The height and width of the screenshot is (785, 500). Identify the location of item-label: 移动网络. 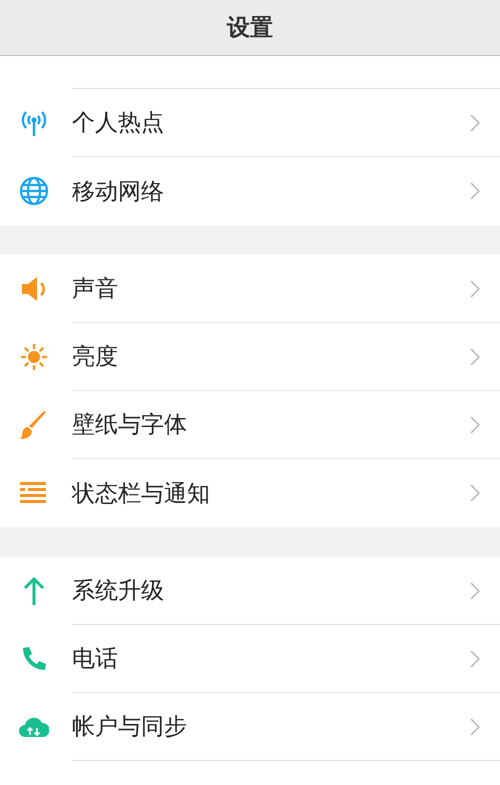
(118, 192).